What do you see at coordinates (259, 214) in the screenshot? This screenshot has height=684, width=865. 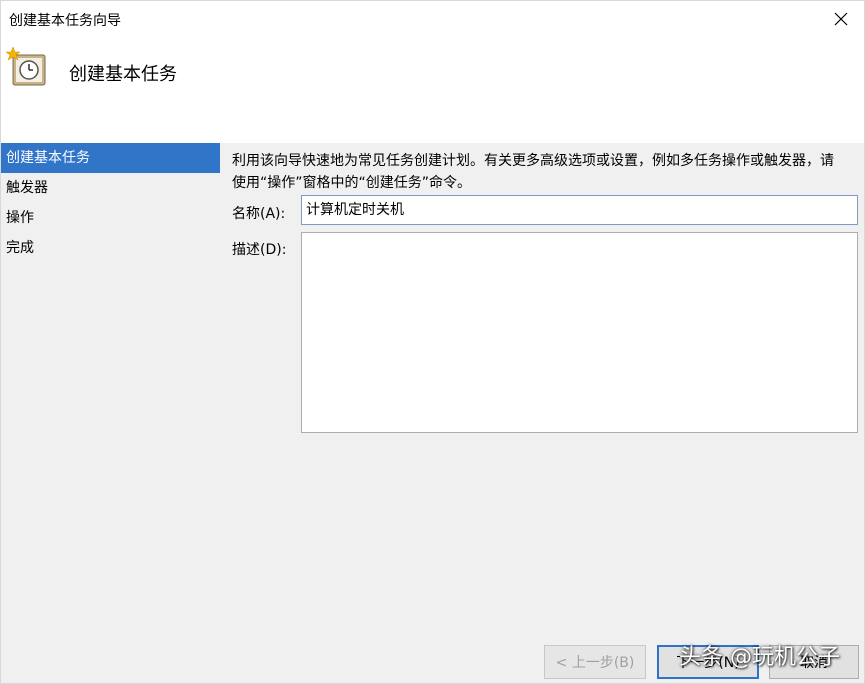 I see `name-label: 名称(A):` at bounding box center [259, 214].